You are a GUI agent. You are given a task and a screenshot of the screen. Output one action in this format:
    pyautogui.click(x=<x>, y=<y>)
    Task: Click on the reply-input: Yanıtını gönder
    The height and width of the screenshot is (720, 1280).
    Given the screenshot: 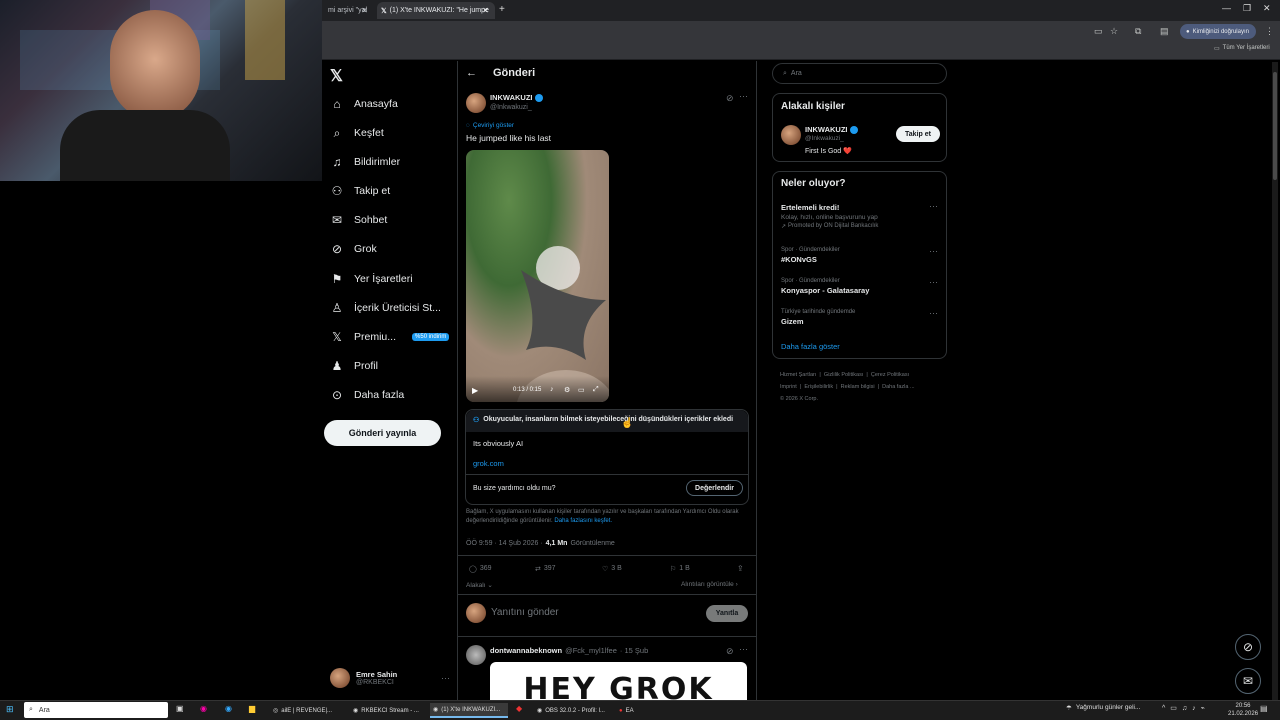 What is the action you would take?
    pyautogui.click(x=525, y=612)
    